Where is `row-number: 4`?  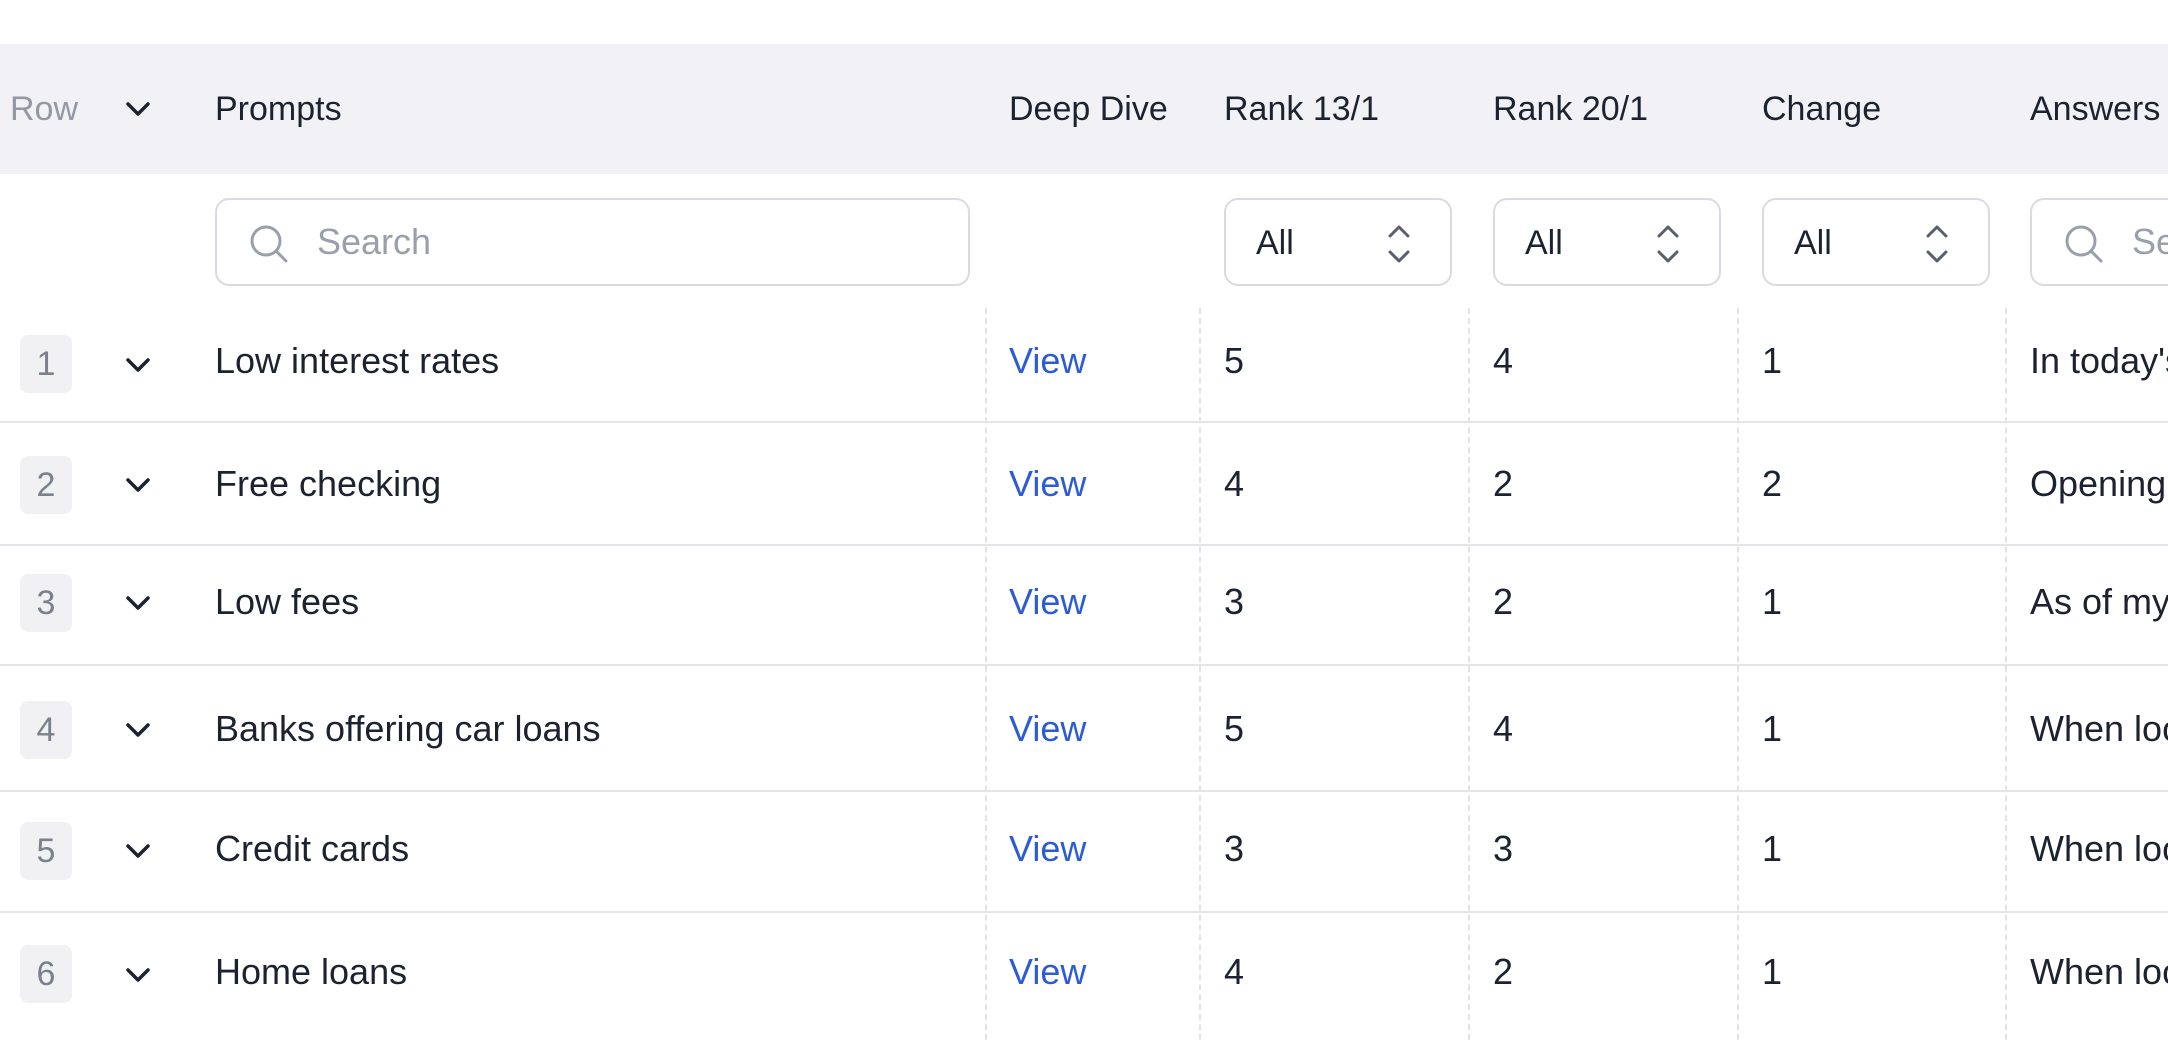 row-number: 4 is located at coordinates (46, 730).